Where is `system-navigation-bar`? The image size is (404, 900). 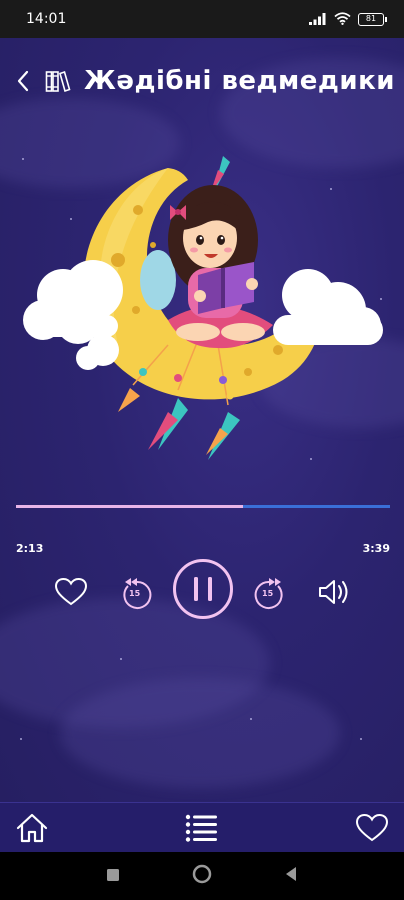
system-navigation-bar is located at coordinates (202, 876).